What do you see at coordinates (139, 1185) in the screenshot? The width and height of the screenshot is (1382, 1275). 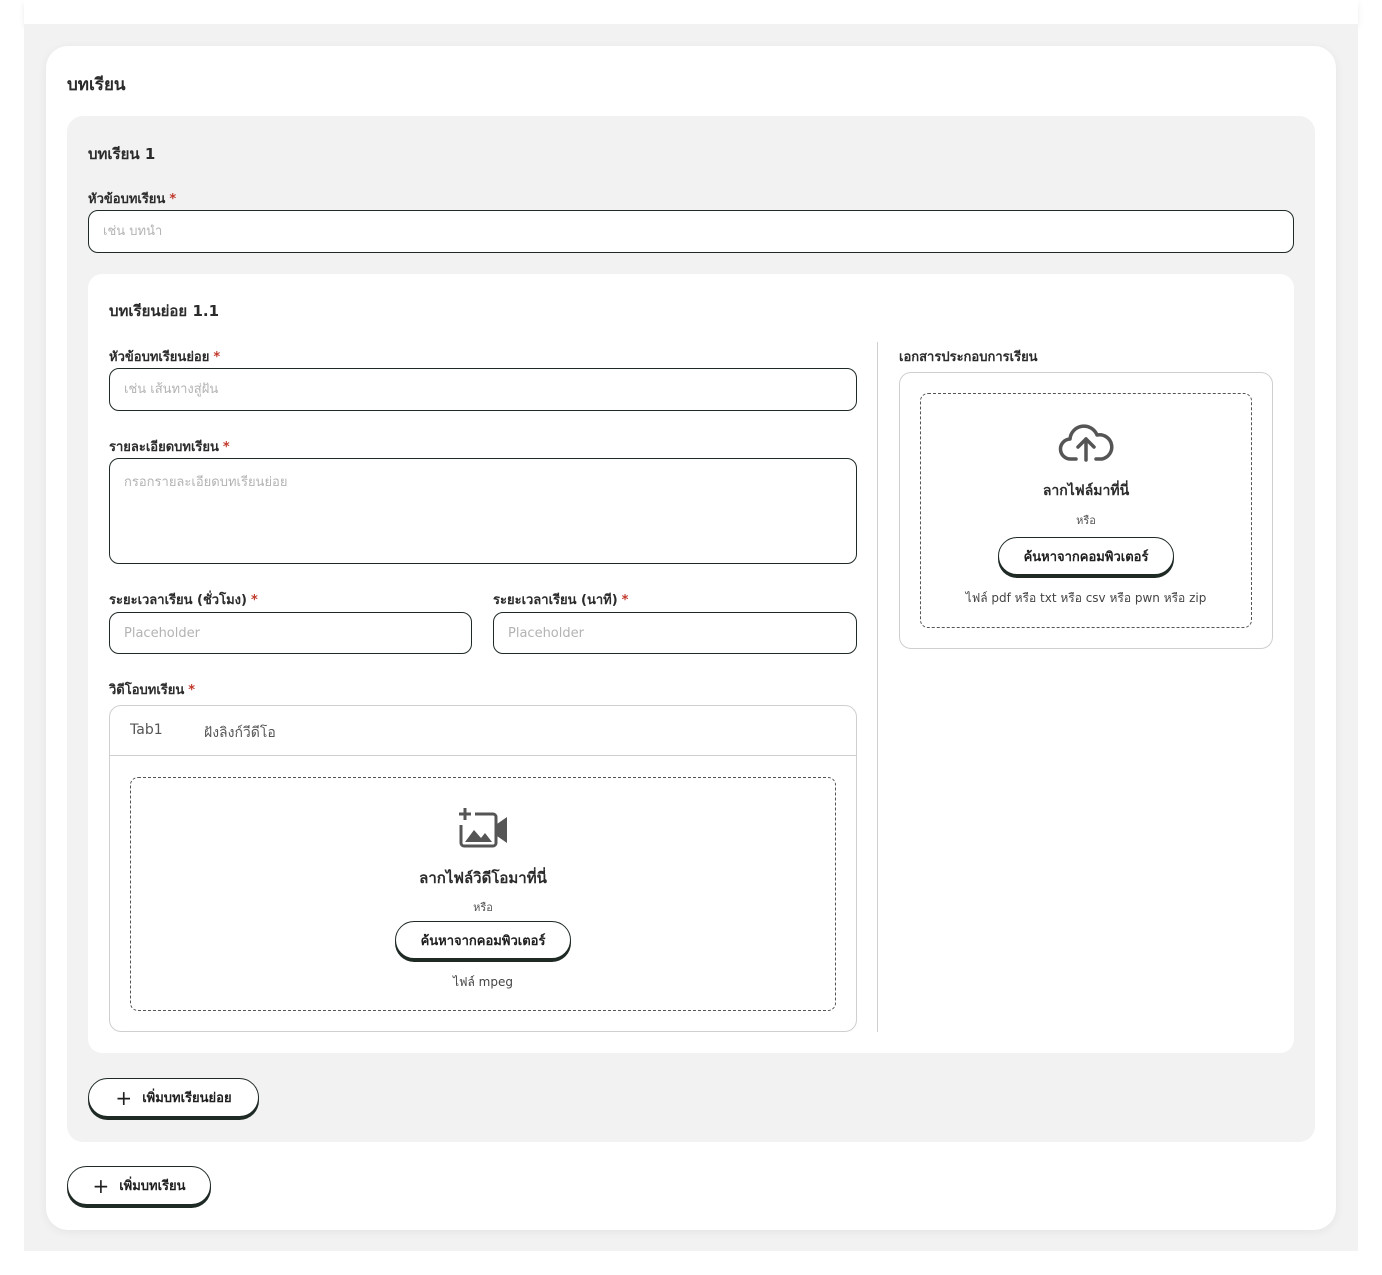 I see `add-lesson-button: + เพิ่มบทเรียน` at bounding box center [139, 1185].